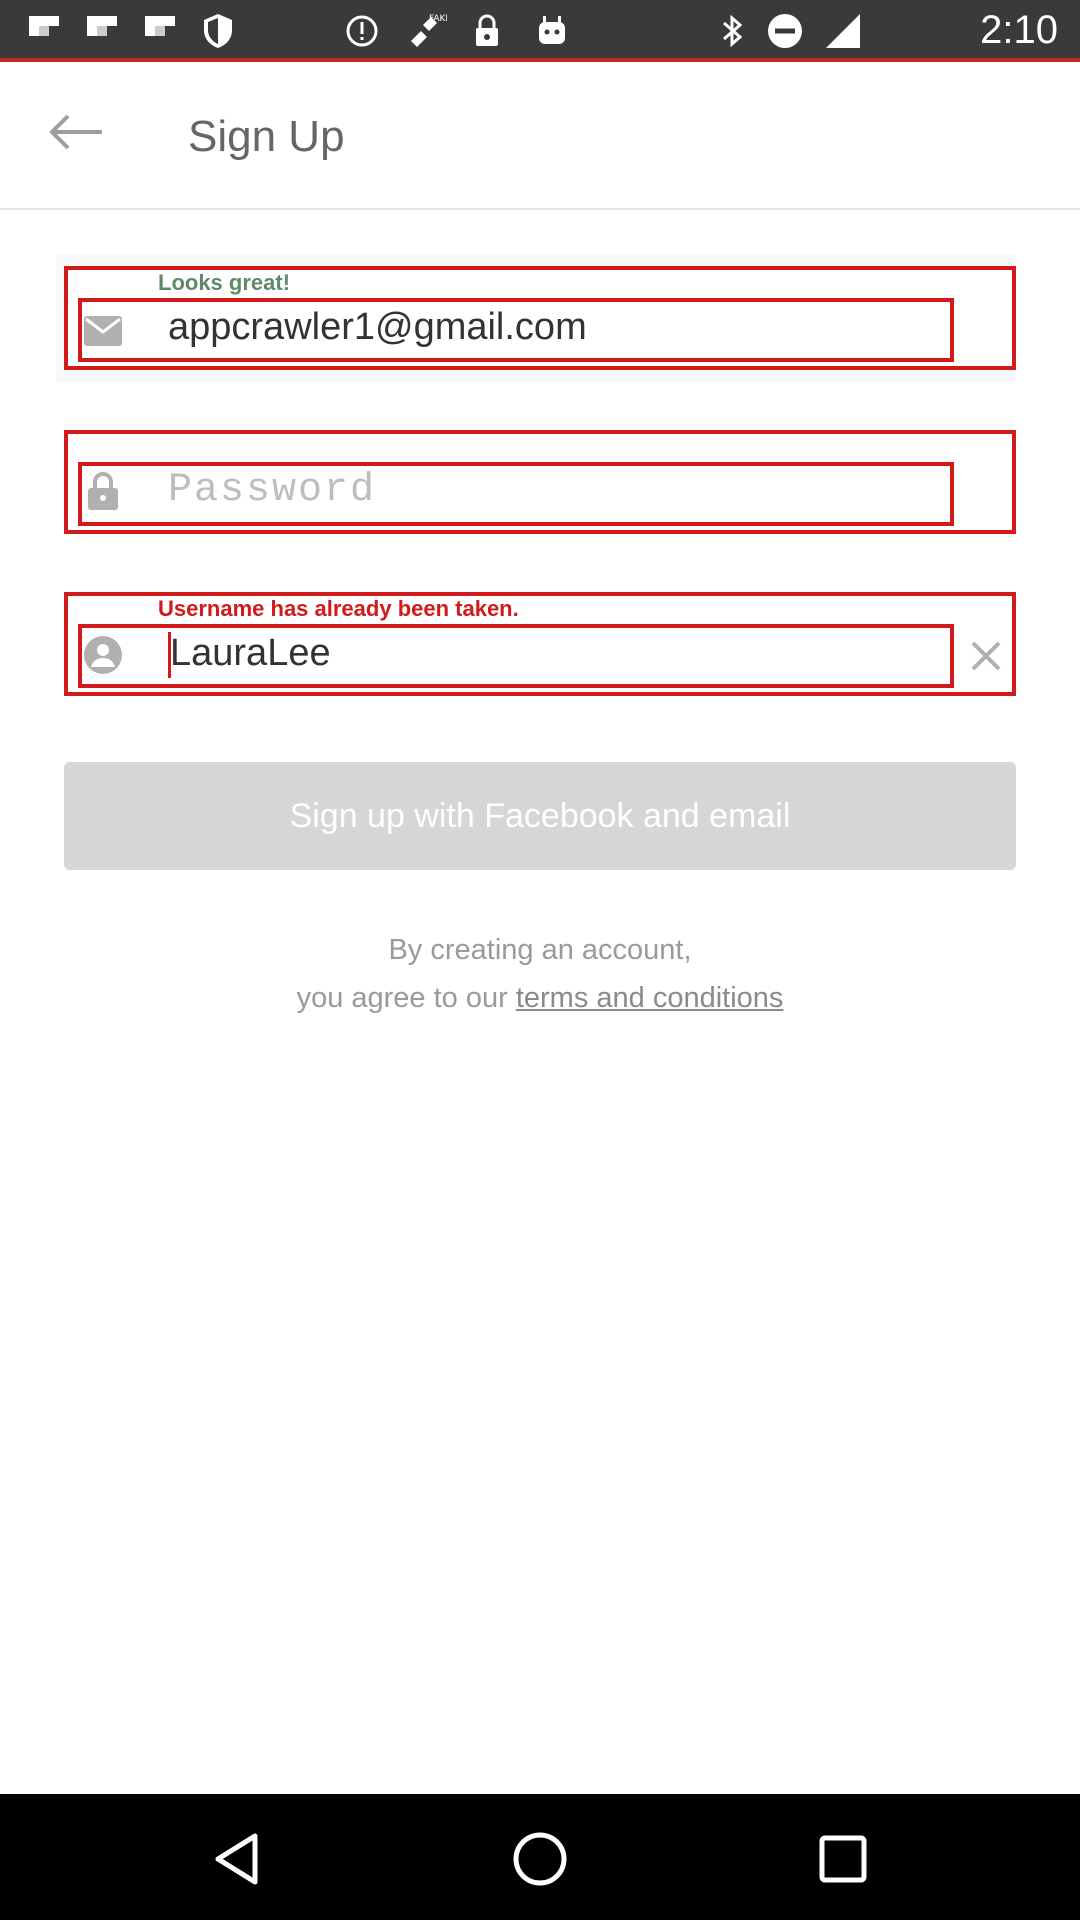 This screenshot has height=1920, width=1080. I want to click on home-circle-icon, so click(540, 1859).